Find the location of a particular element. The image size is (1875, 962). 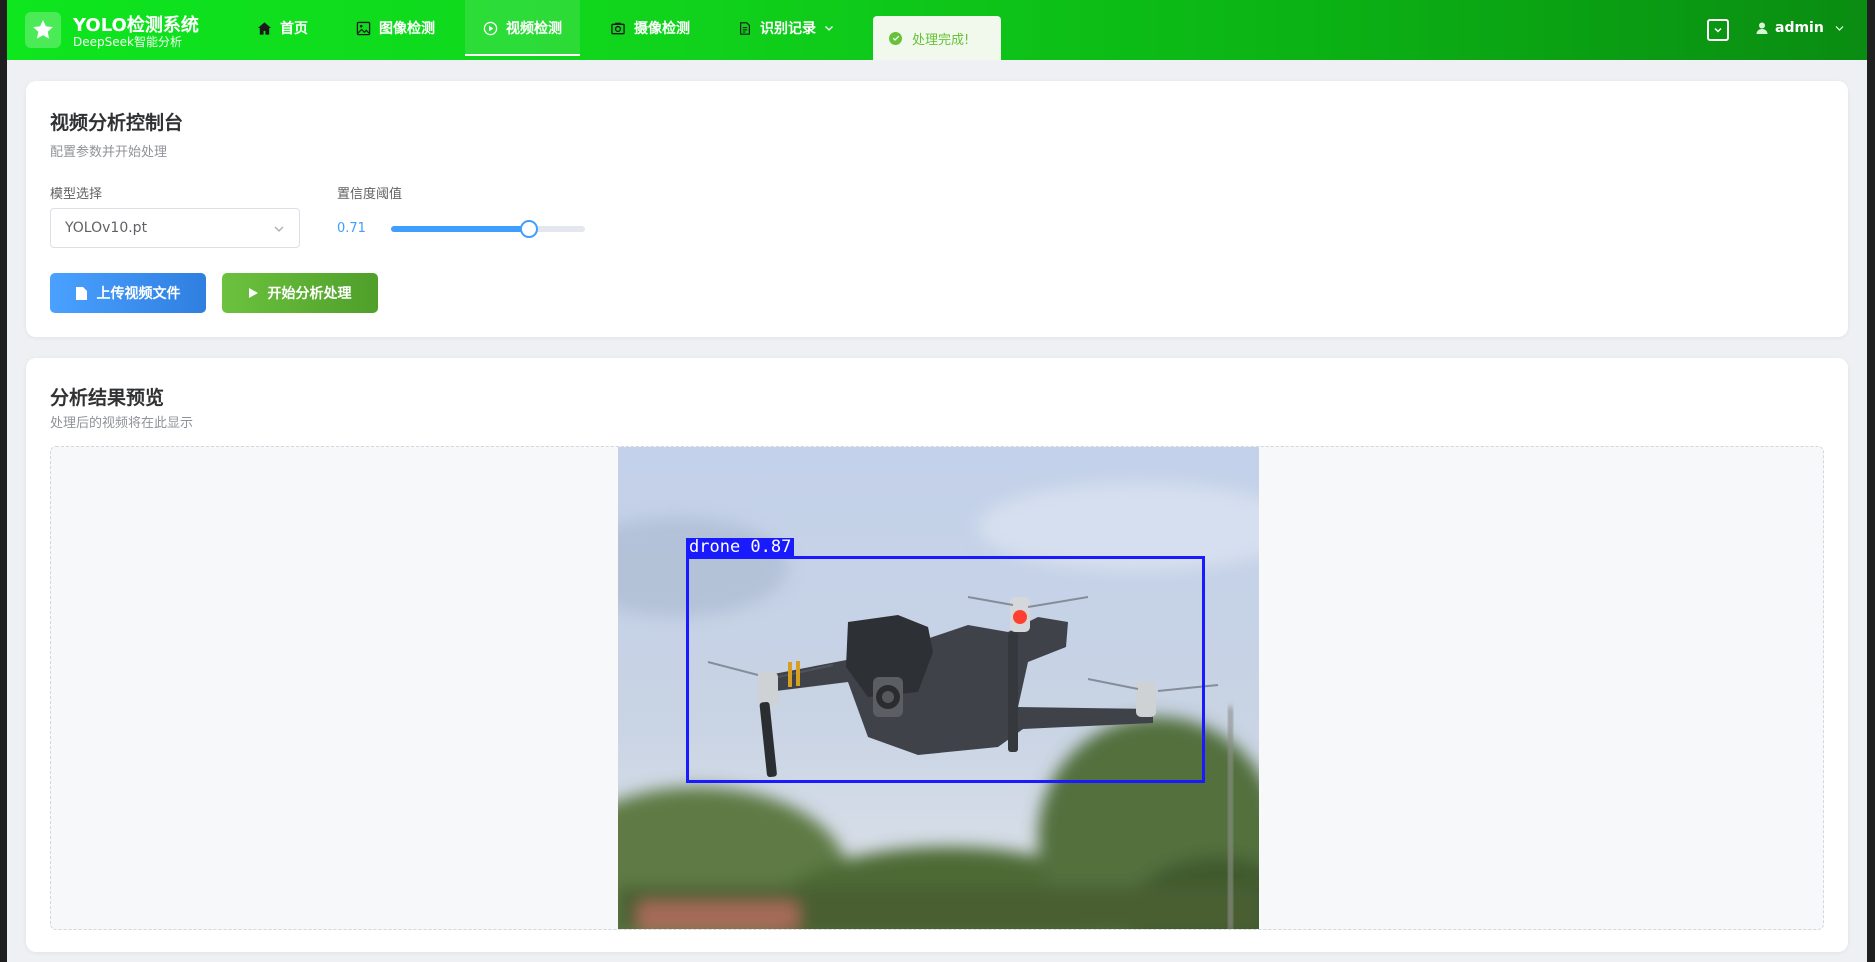

nav-video-detection-label: 视频检测 is located at coordinates (534, 29).